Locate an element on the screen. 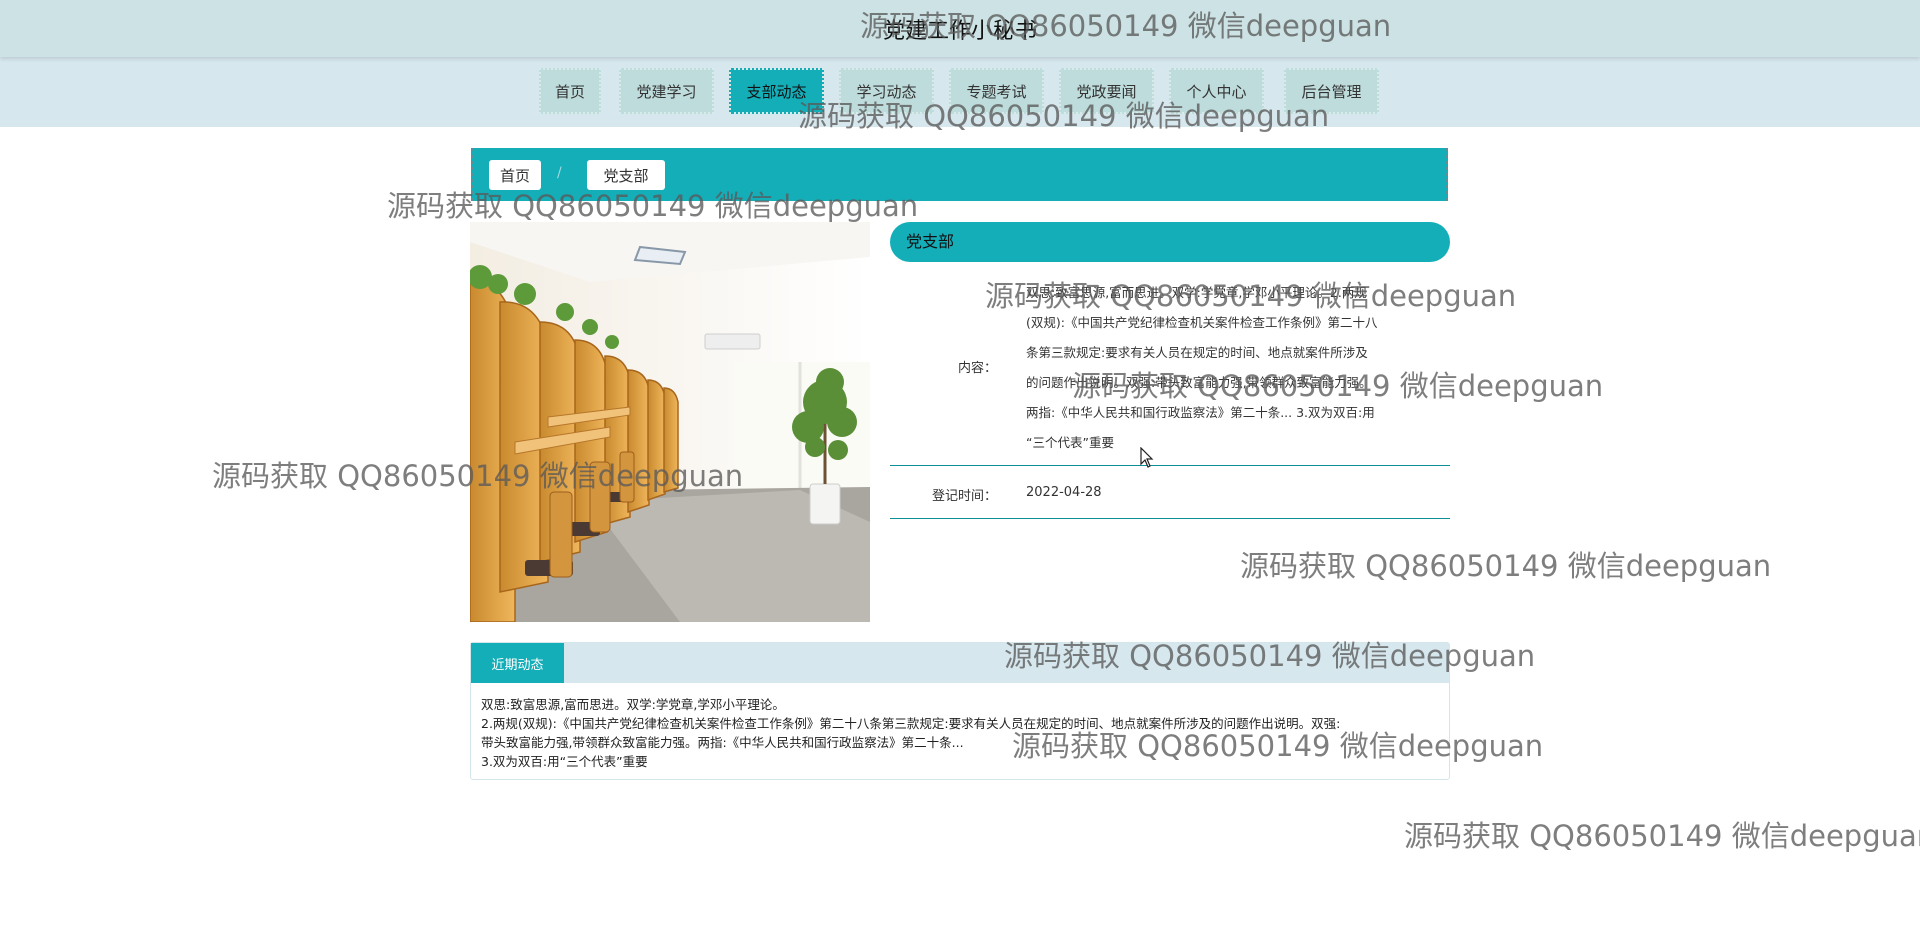 This screenshot has height=932, width=1920. content-line: (双规):《中国共产党纪律检查机关案件检查工作条例》第二十八 is located at coordinates (1202, 322).